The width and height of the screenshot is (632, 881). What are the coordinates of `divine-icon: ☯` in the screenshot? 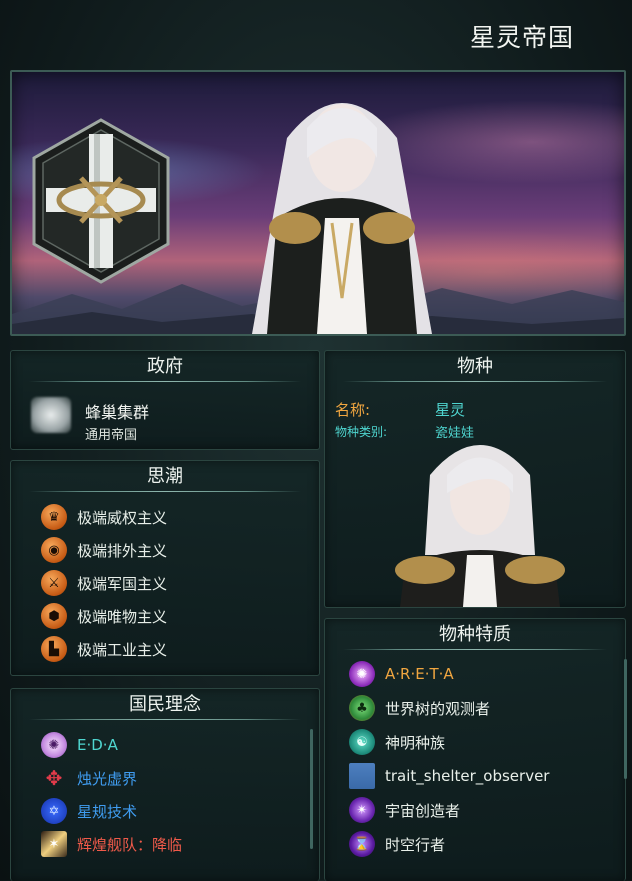 It's located at (362, 742).